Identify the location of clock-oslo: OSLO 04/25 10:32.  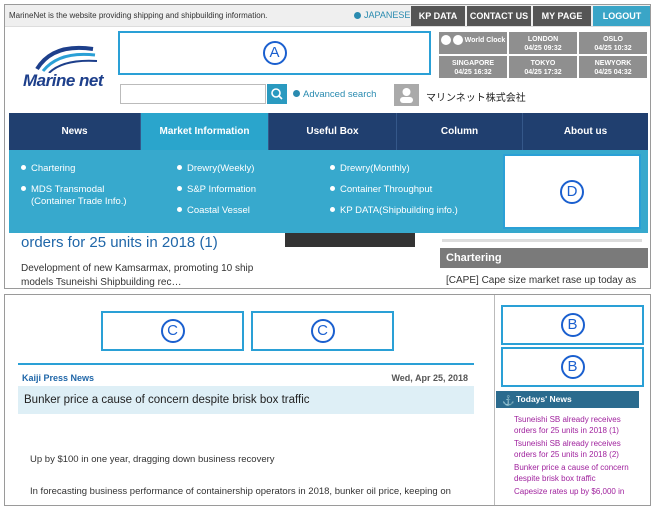
(613, 43).